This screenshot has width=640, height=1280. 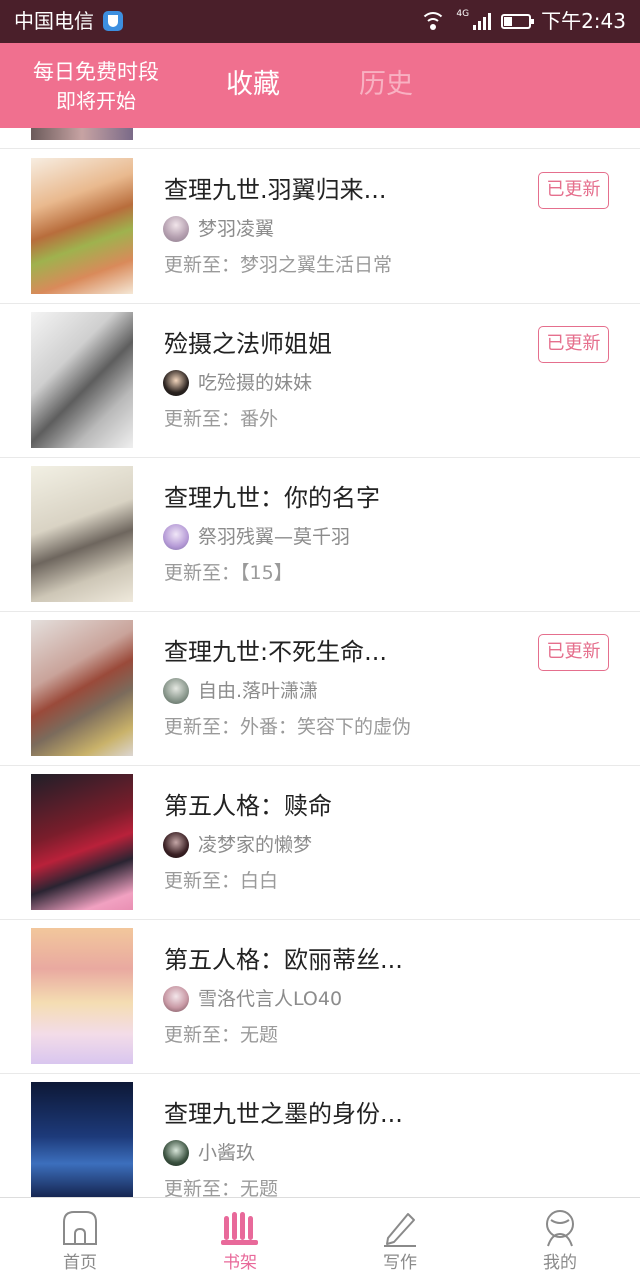 I want to click on update-info: 更新至：外番：笑容下的虚伪, so click(x=287, y=727).